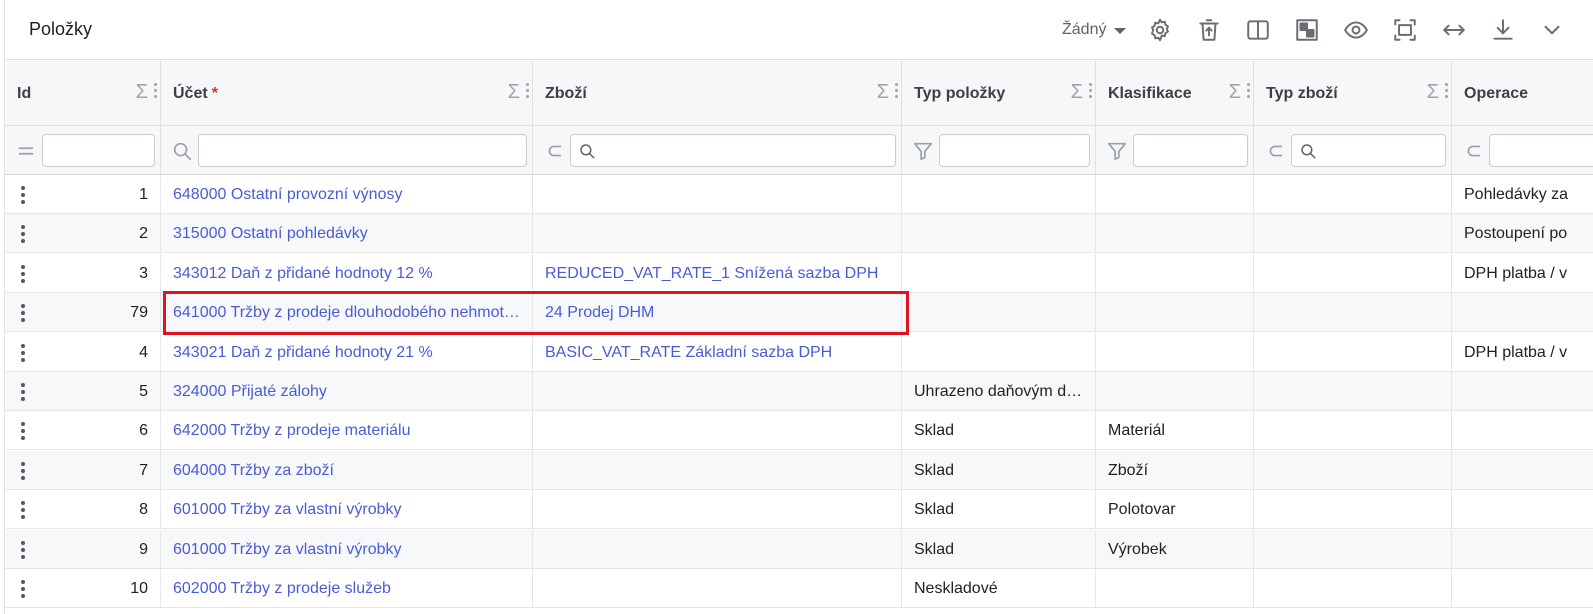 The width and height of the screenshot is (1593, 614). What do you see at coordinates (717, 93) in the screenshot?
I see `column-header-zbozi: Zboží Σ` at bounding box center [717, 93].